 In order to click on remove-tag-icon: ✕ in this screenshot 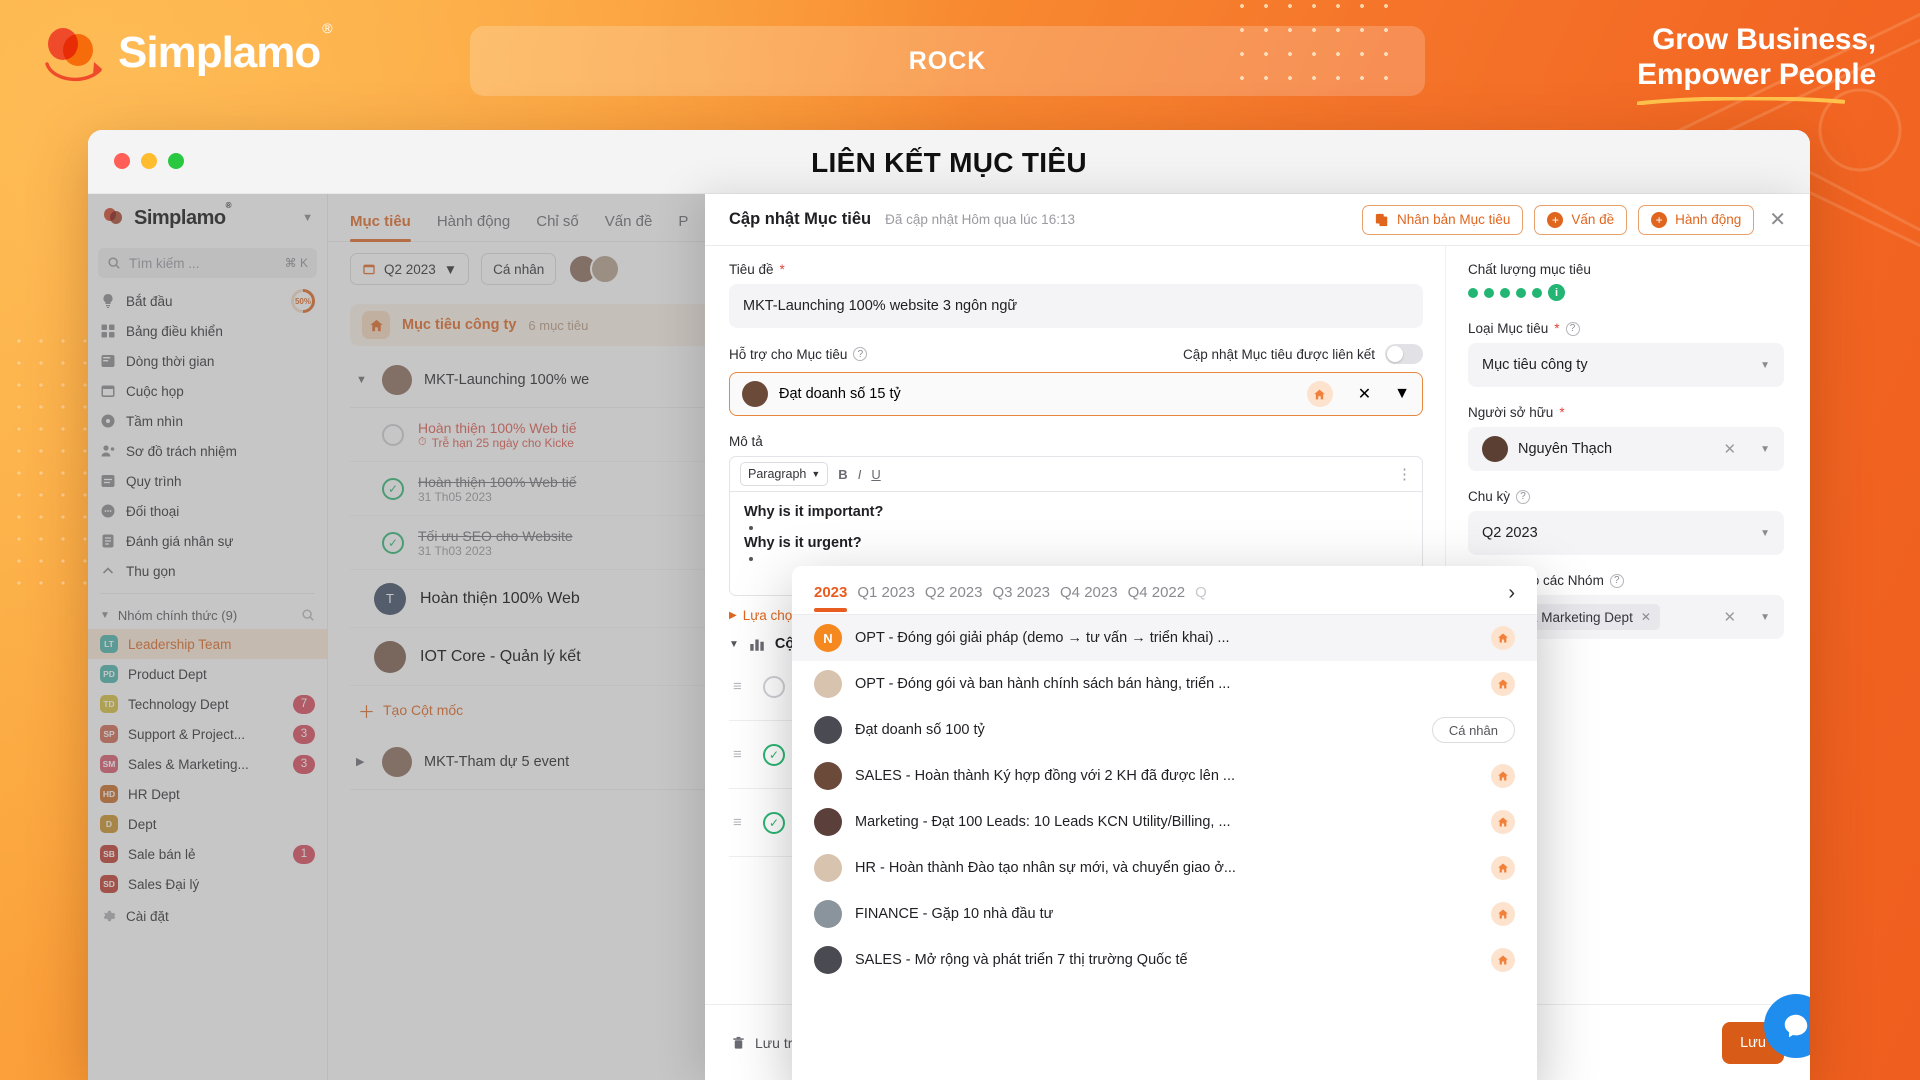, I will do `click(1646, 617)`.